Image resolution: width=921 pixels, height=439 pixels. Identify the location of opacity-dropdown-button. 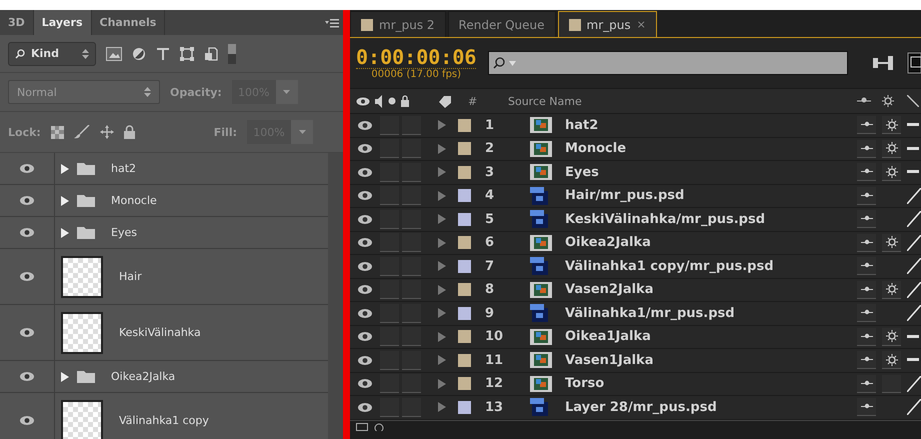
(287, 92).